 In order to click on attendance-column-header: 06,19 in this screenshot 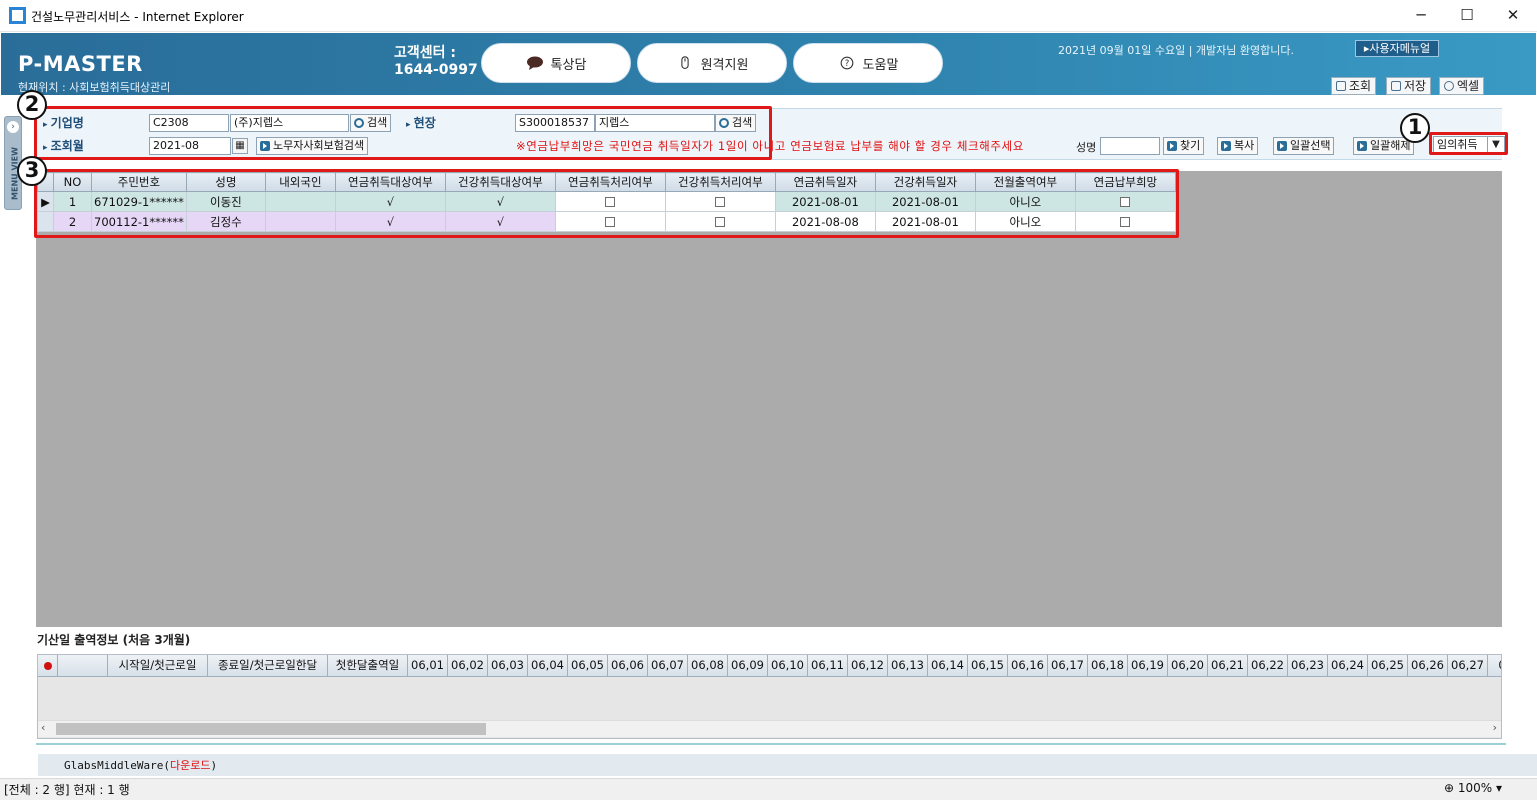, I will do `click(1148, 666)`.